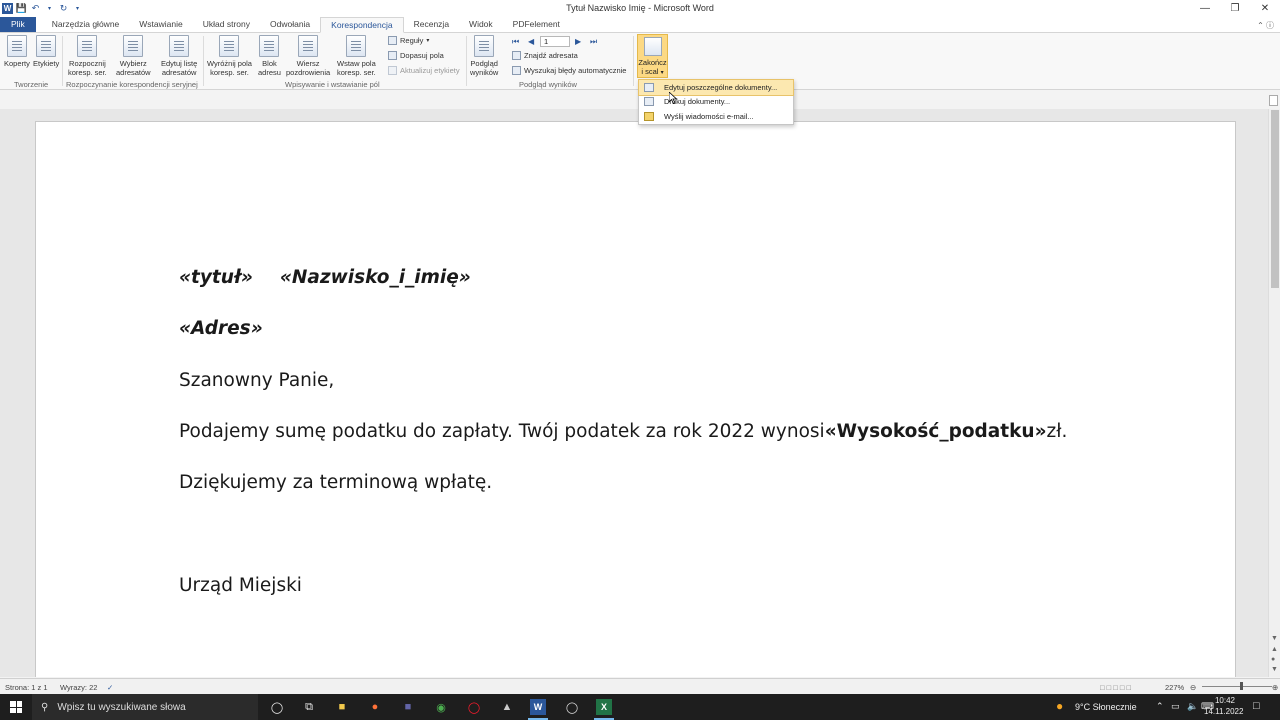  I want to click on tab-widok: Widok, so click(481, 24).